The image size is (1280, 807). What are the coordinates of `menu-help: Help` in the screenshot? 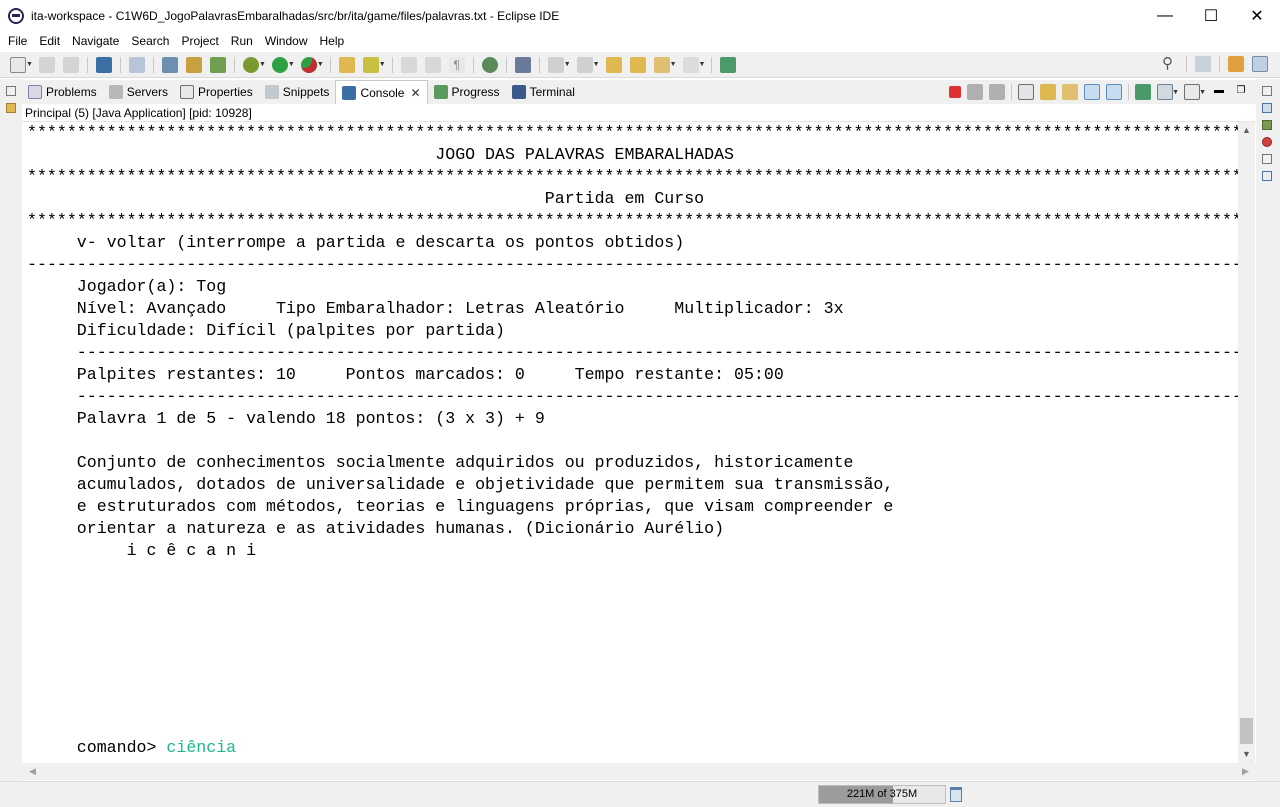 It's located at (332, 41).